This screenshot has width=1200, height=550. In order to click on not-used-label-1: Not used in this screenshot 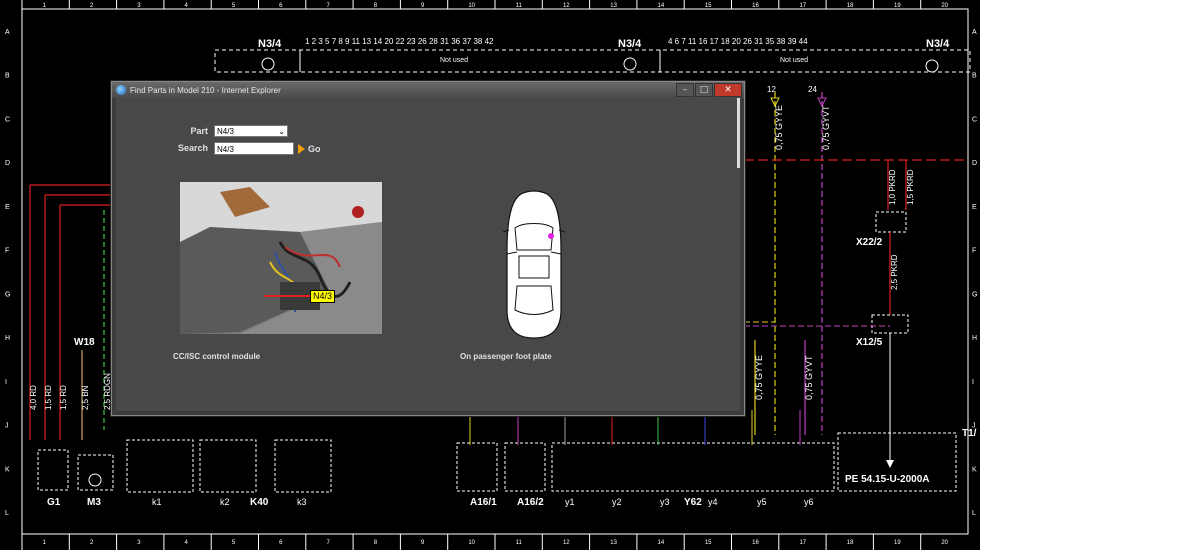, I will do `click(454, 60)`.